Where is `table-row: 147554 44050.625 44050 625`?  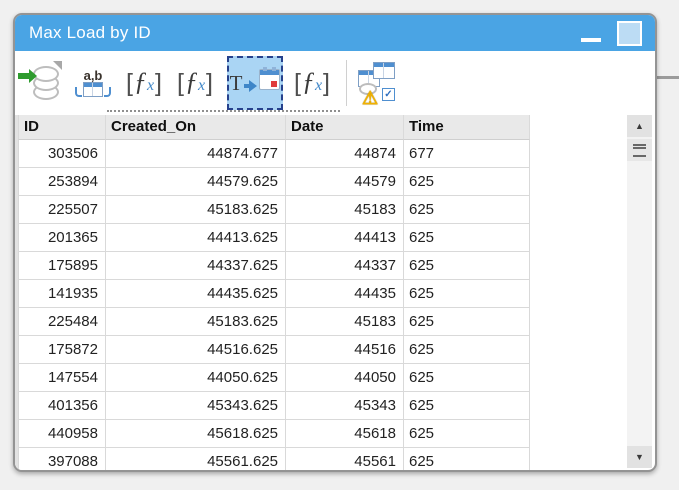
table-row: 147554 44050.625 44050 625 is located at coordinates (274, 378).